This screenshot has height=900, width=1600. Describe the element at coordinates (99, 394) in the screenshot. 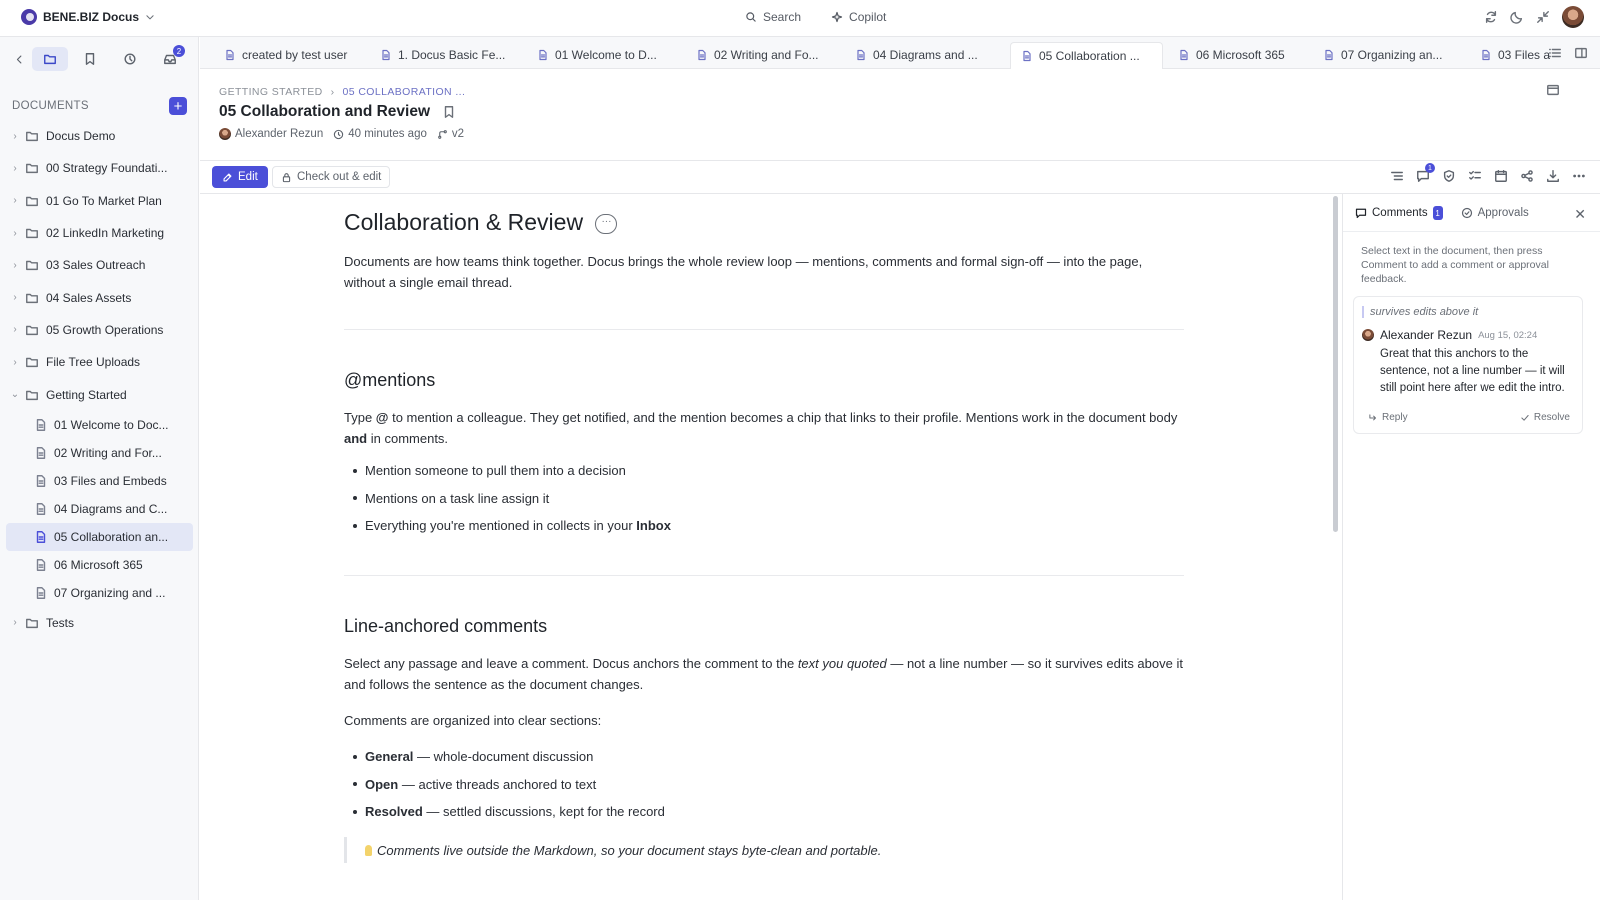

I see `tree-folder-getting-started: ⌄ Getting Started` at that location.